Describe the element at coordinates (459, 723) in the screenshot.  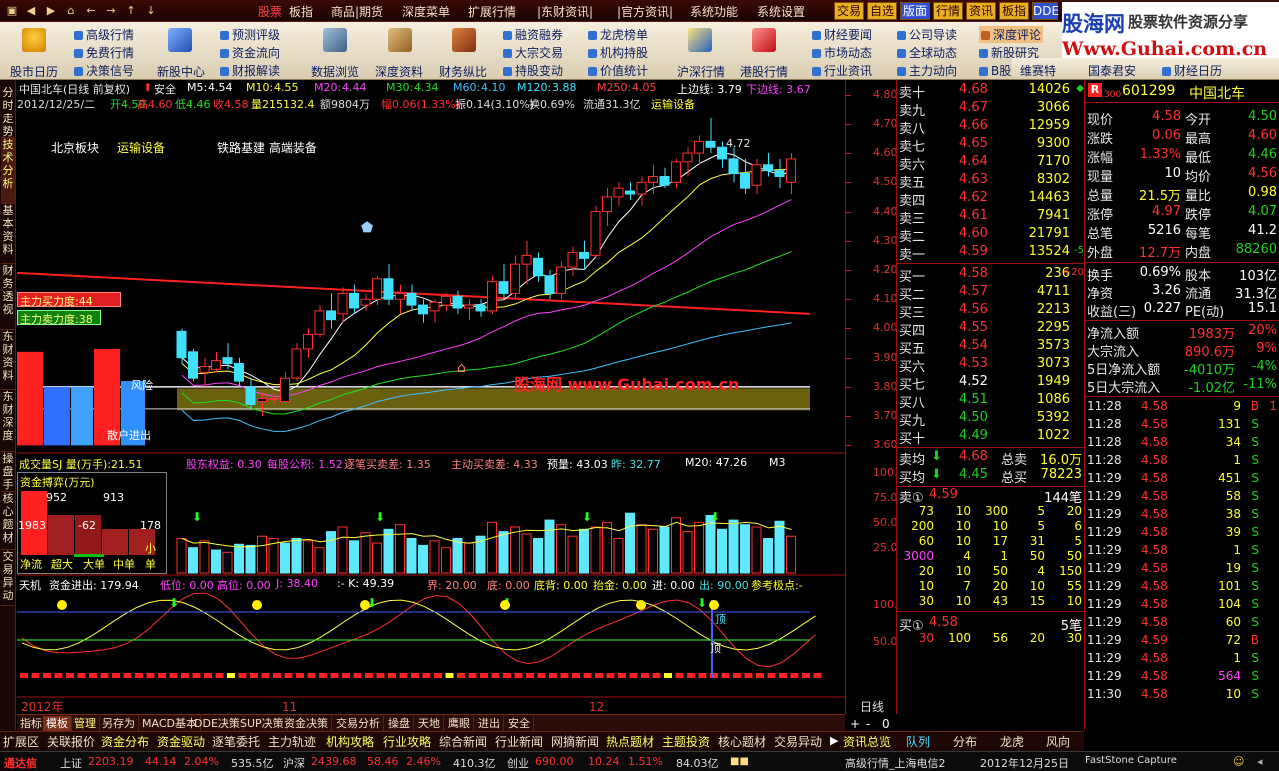
I see `indicator-tab-11: 鹰眼` at that location.